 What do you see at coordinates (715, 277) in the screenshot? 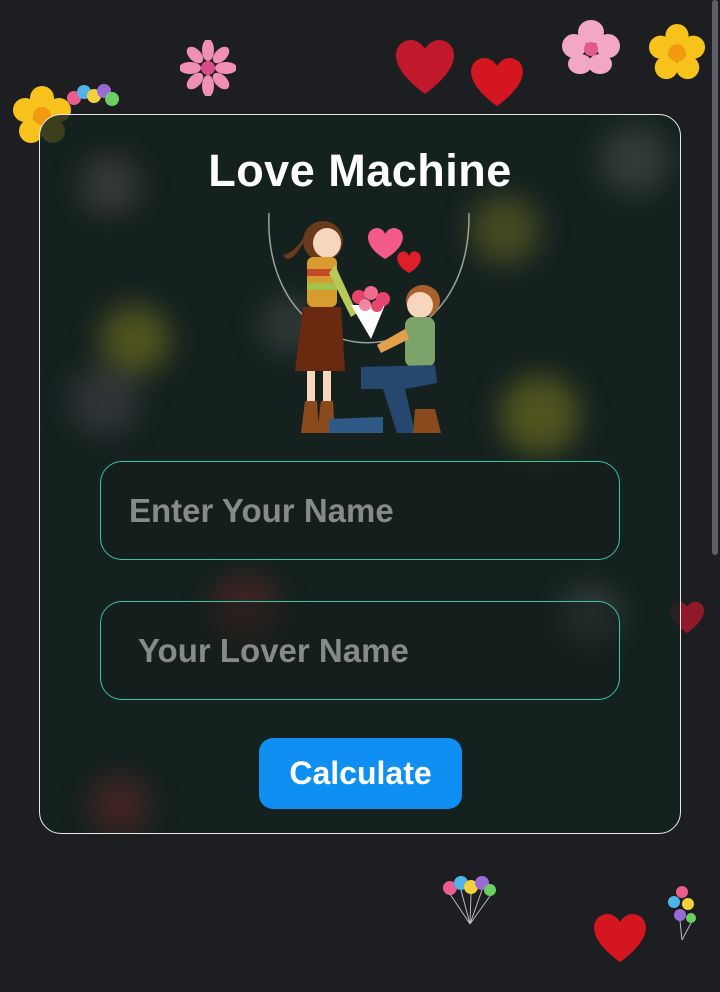
I see `scrollbar` at bounding box center [715, 277].